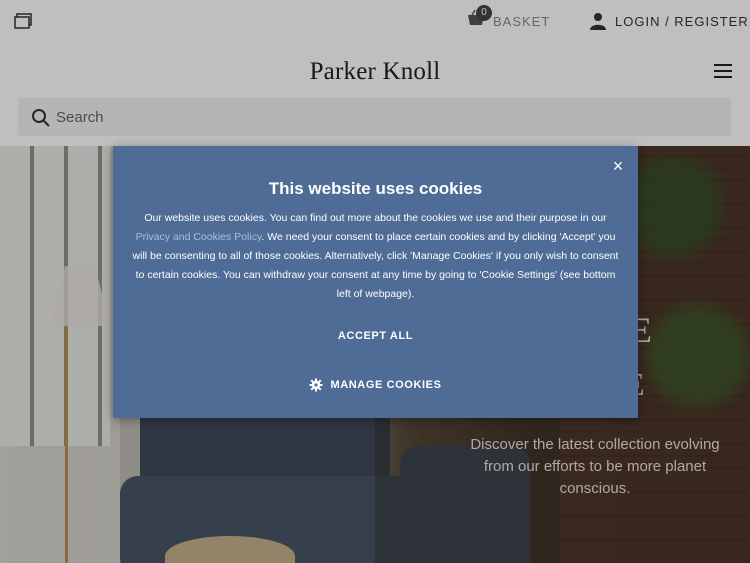 The height and width of the screenshot is (563, 750). I want to click on accept-all-button: ACCEPT ALL, so click(375, 336).